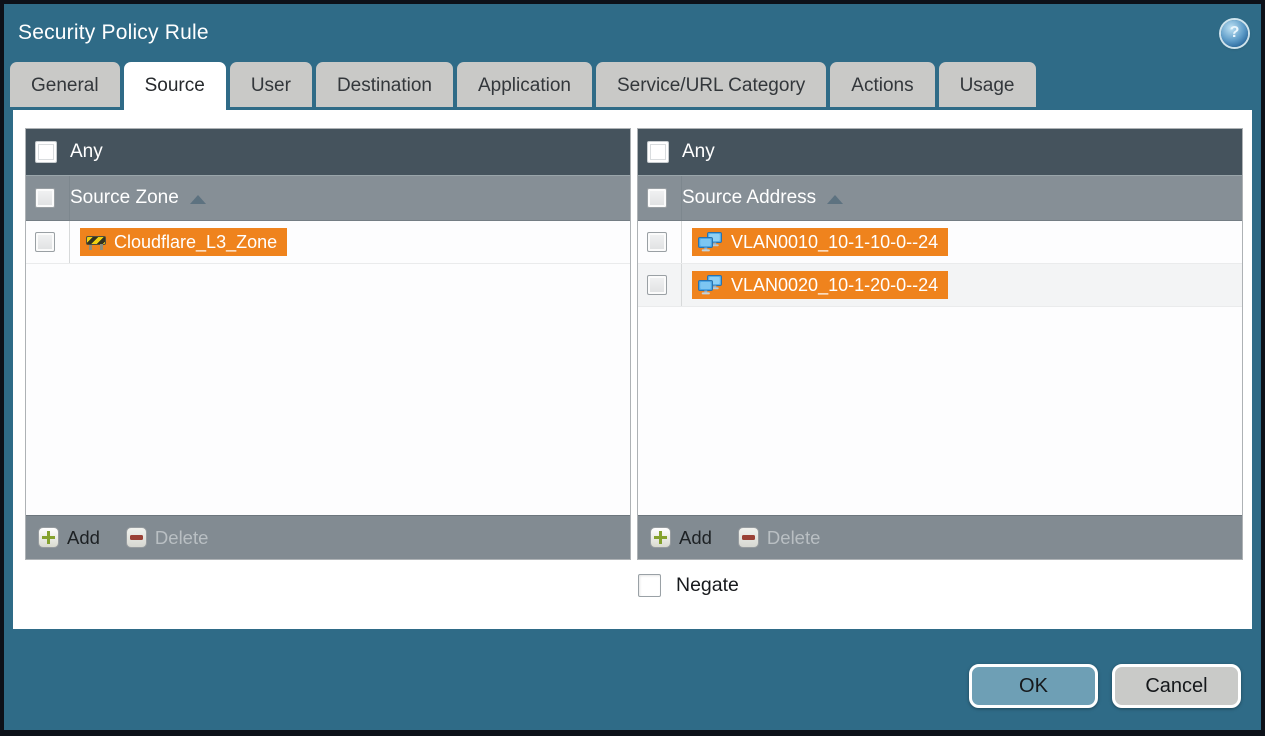 This screenshot has height=736, width=1265. What do you see at coordinates (86, 151) in the screenshot?
I see `source-zone-any-label: Any` at bounding box center [86, 151].